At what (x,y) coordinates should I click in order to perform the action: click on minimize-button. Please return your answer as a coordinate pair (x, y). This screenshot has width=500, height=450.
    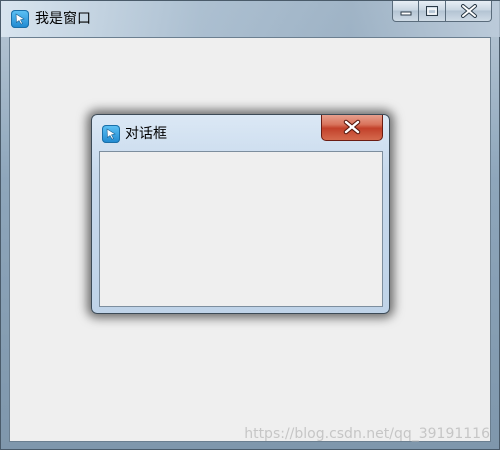
    Looking at the image, I should click on (405, 11).